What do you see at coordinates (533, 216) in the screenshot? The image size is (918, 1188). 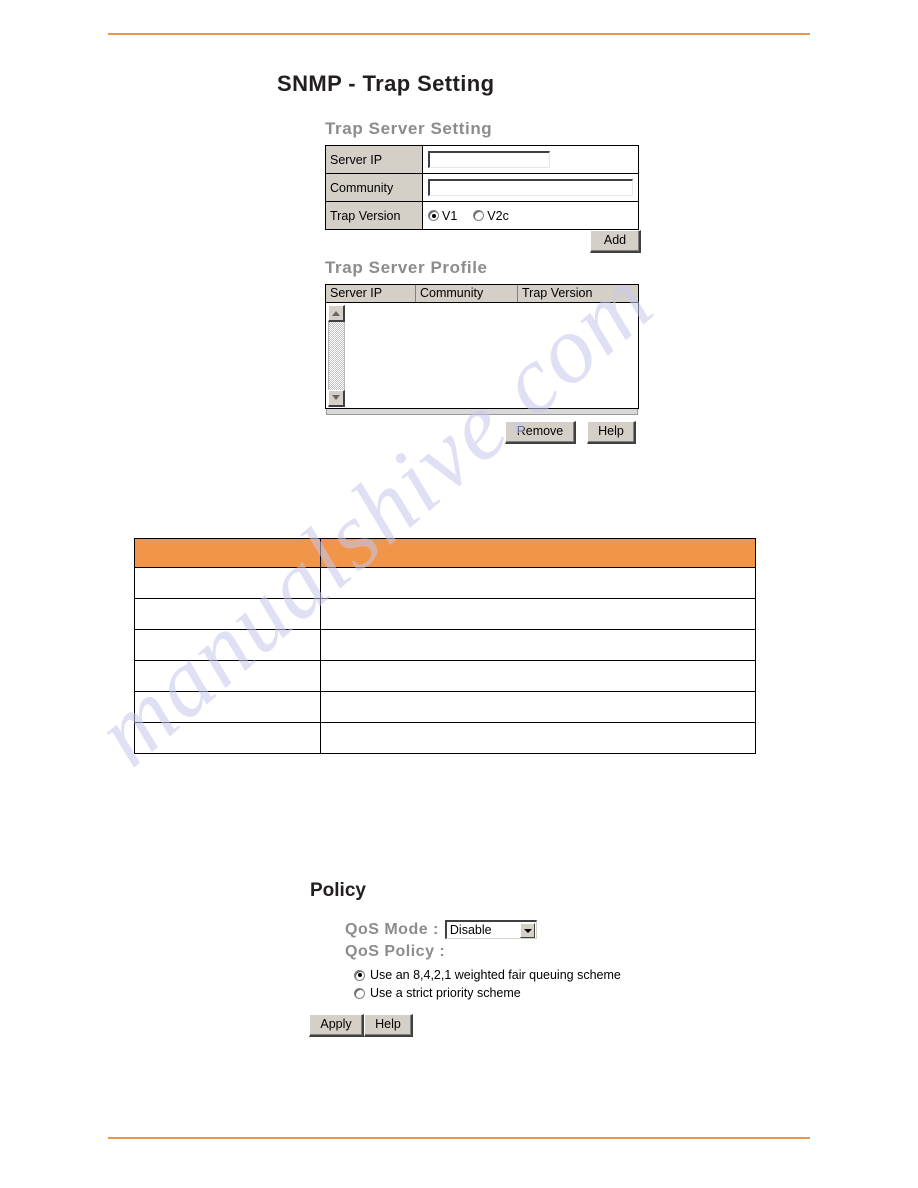 I see `trap-version-radio-group: V1 V2c` at bounding box center [533, 216].